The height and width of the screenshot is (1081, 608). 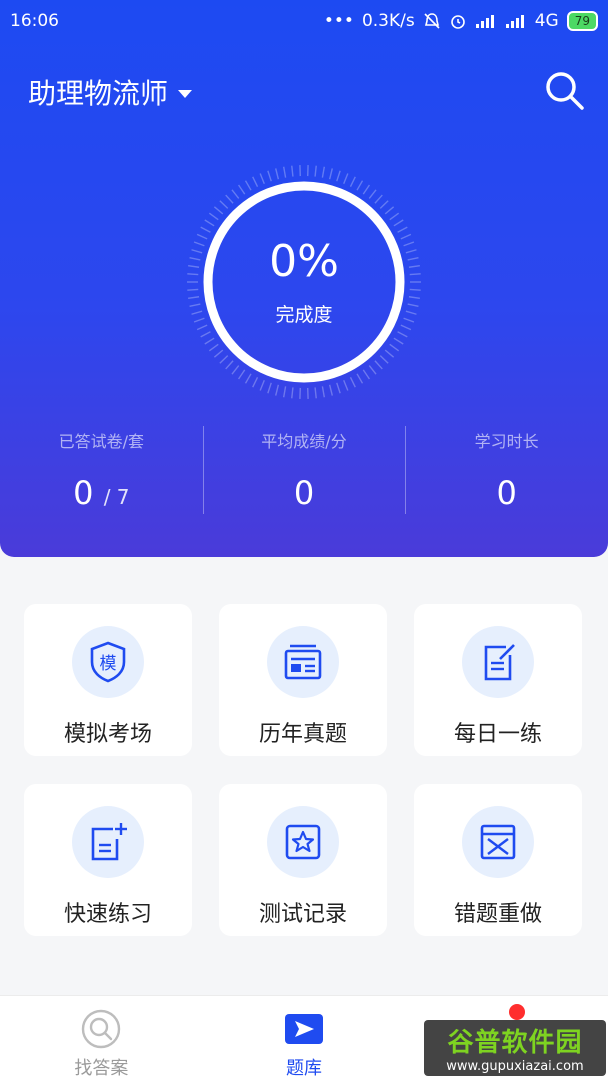 I want to click on completion-ring: 0% 完成度, so click(x=304, y=282).